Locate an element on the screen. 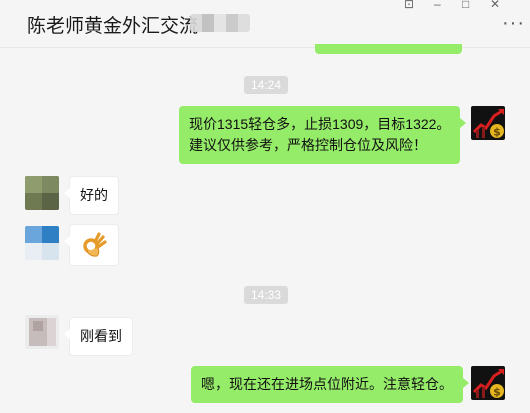 This screenshot has height=413, width=530. landscape-avatar-icon is located at coordinates (42, 193).